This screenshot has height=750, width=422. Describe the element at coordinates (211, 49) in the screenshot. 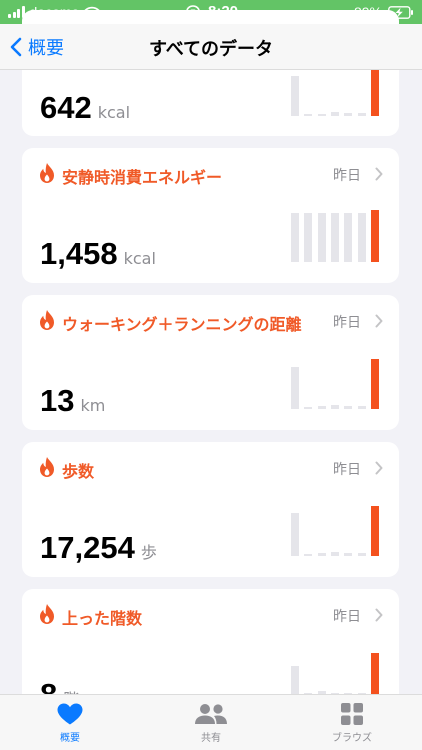

I see `page-title: すべてのデータ` at that location.